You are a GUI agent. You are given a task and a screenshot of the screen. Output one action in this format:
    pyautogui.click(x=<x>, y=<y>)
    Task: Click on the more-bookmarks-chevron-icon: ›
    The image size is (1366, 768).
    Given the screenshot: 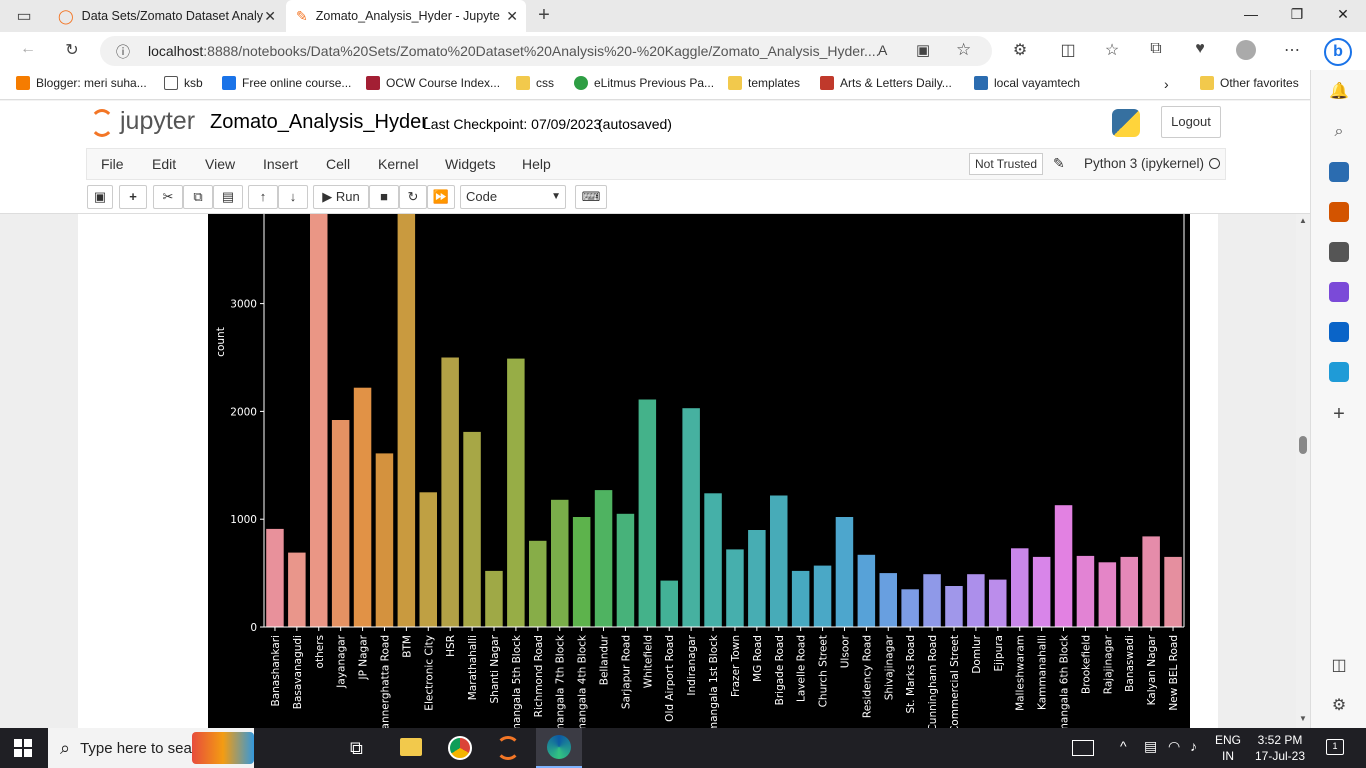 What is the action you would take?
    pyautogui.click(x=1166, y=84)
    